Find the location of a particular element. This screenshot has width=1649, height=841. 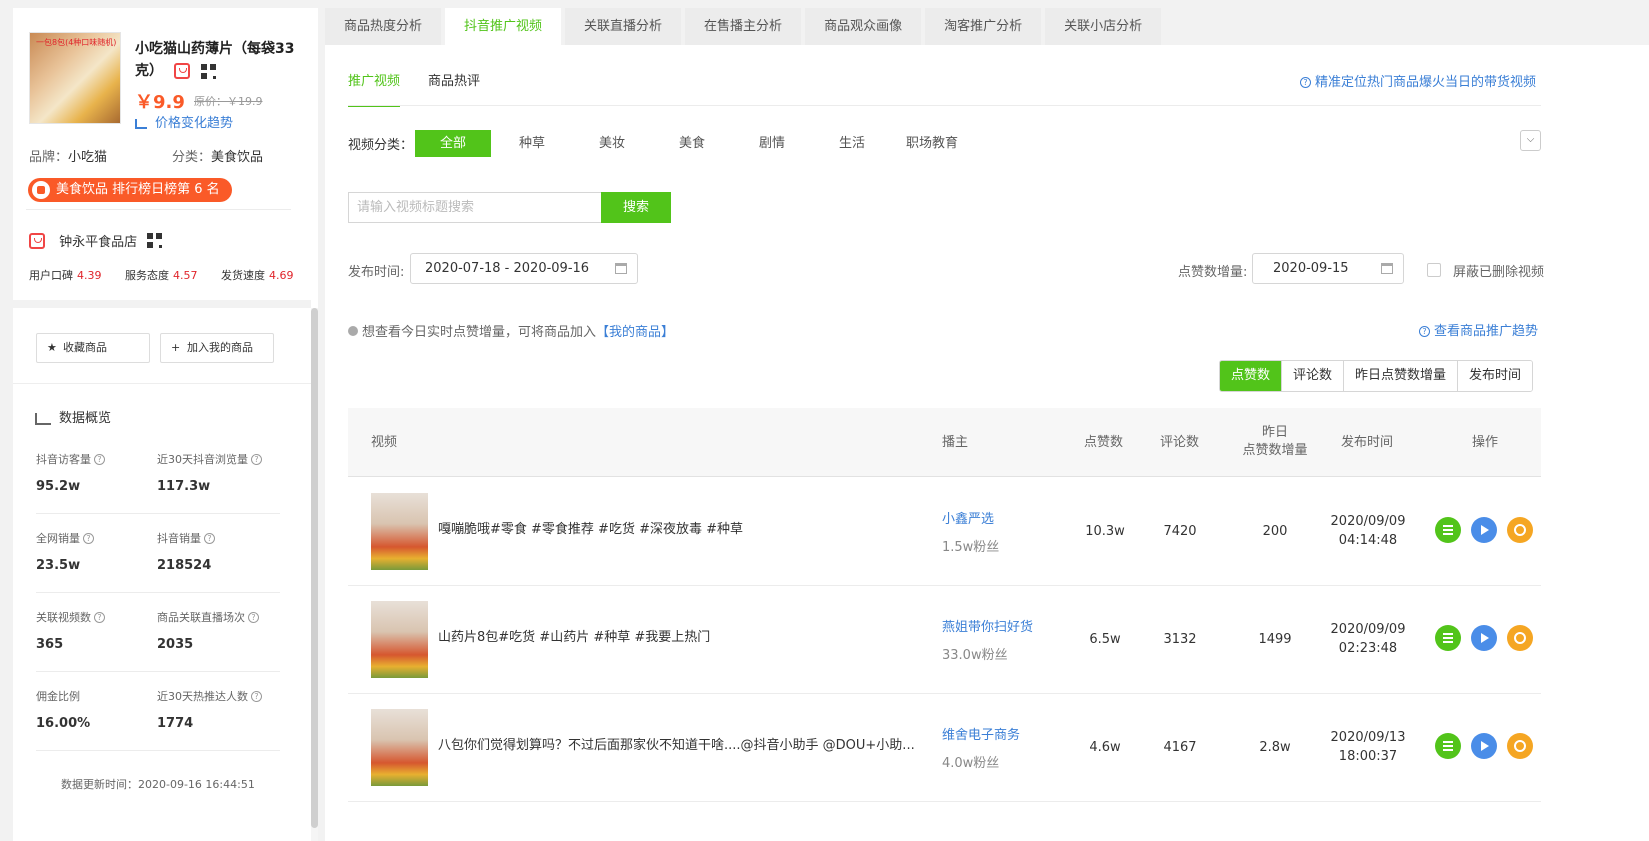

qr-code-icon is located at coordinates (208, 71).